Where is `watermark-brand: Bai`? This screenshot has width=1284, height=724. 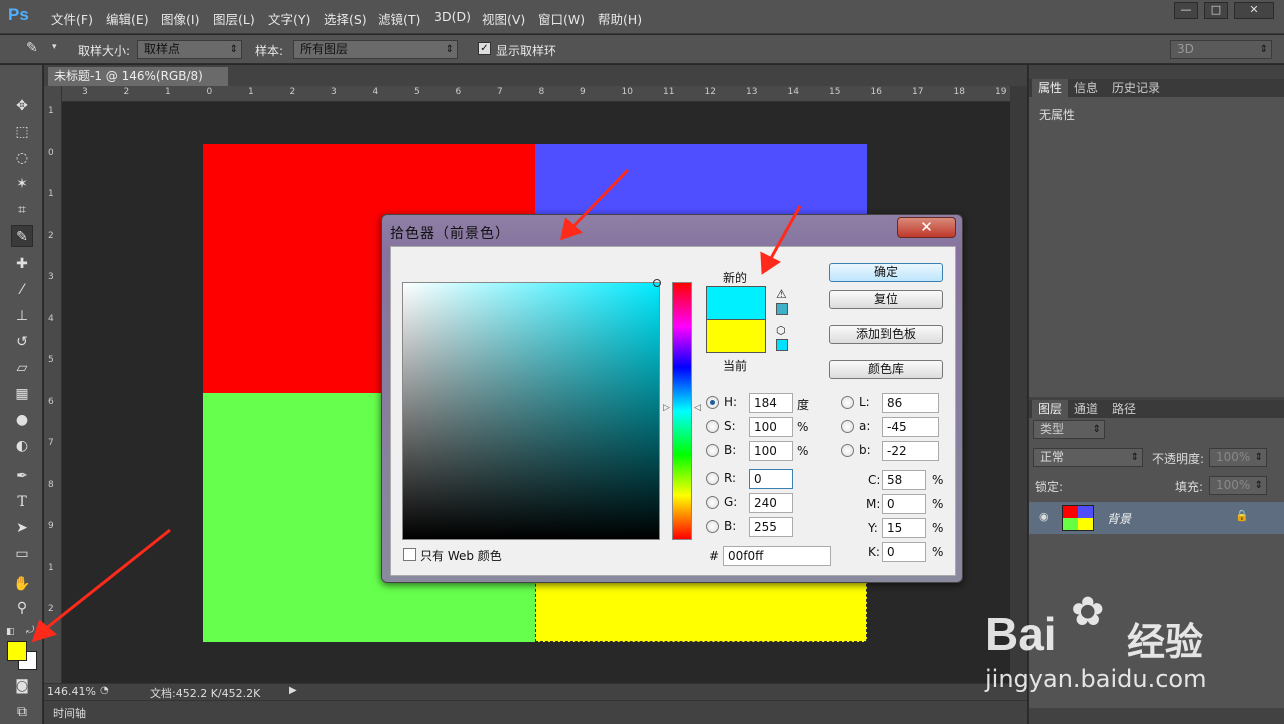 watermark-brand: Bai is located at coordinates (1021, 634).